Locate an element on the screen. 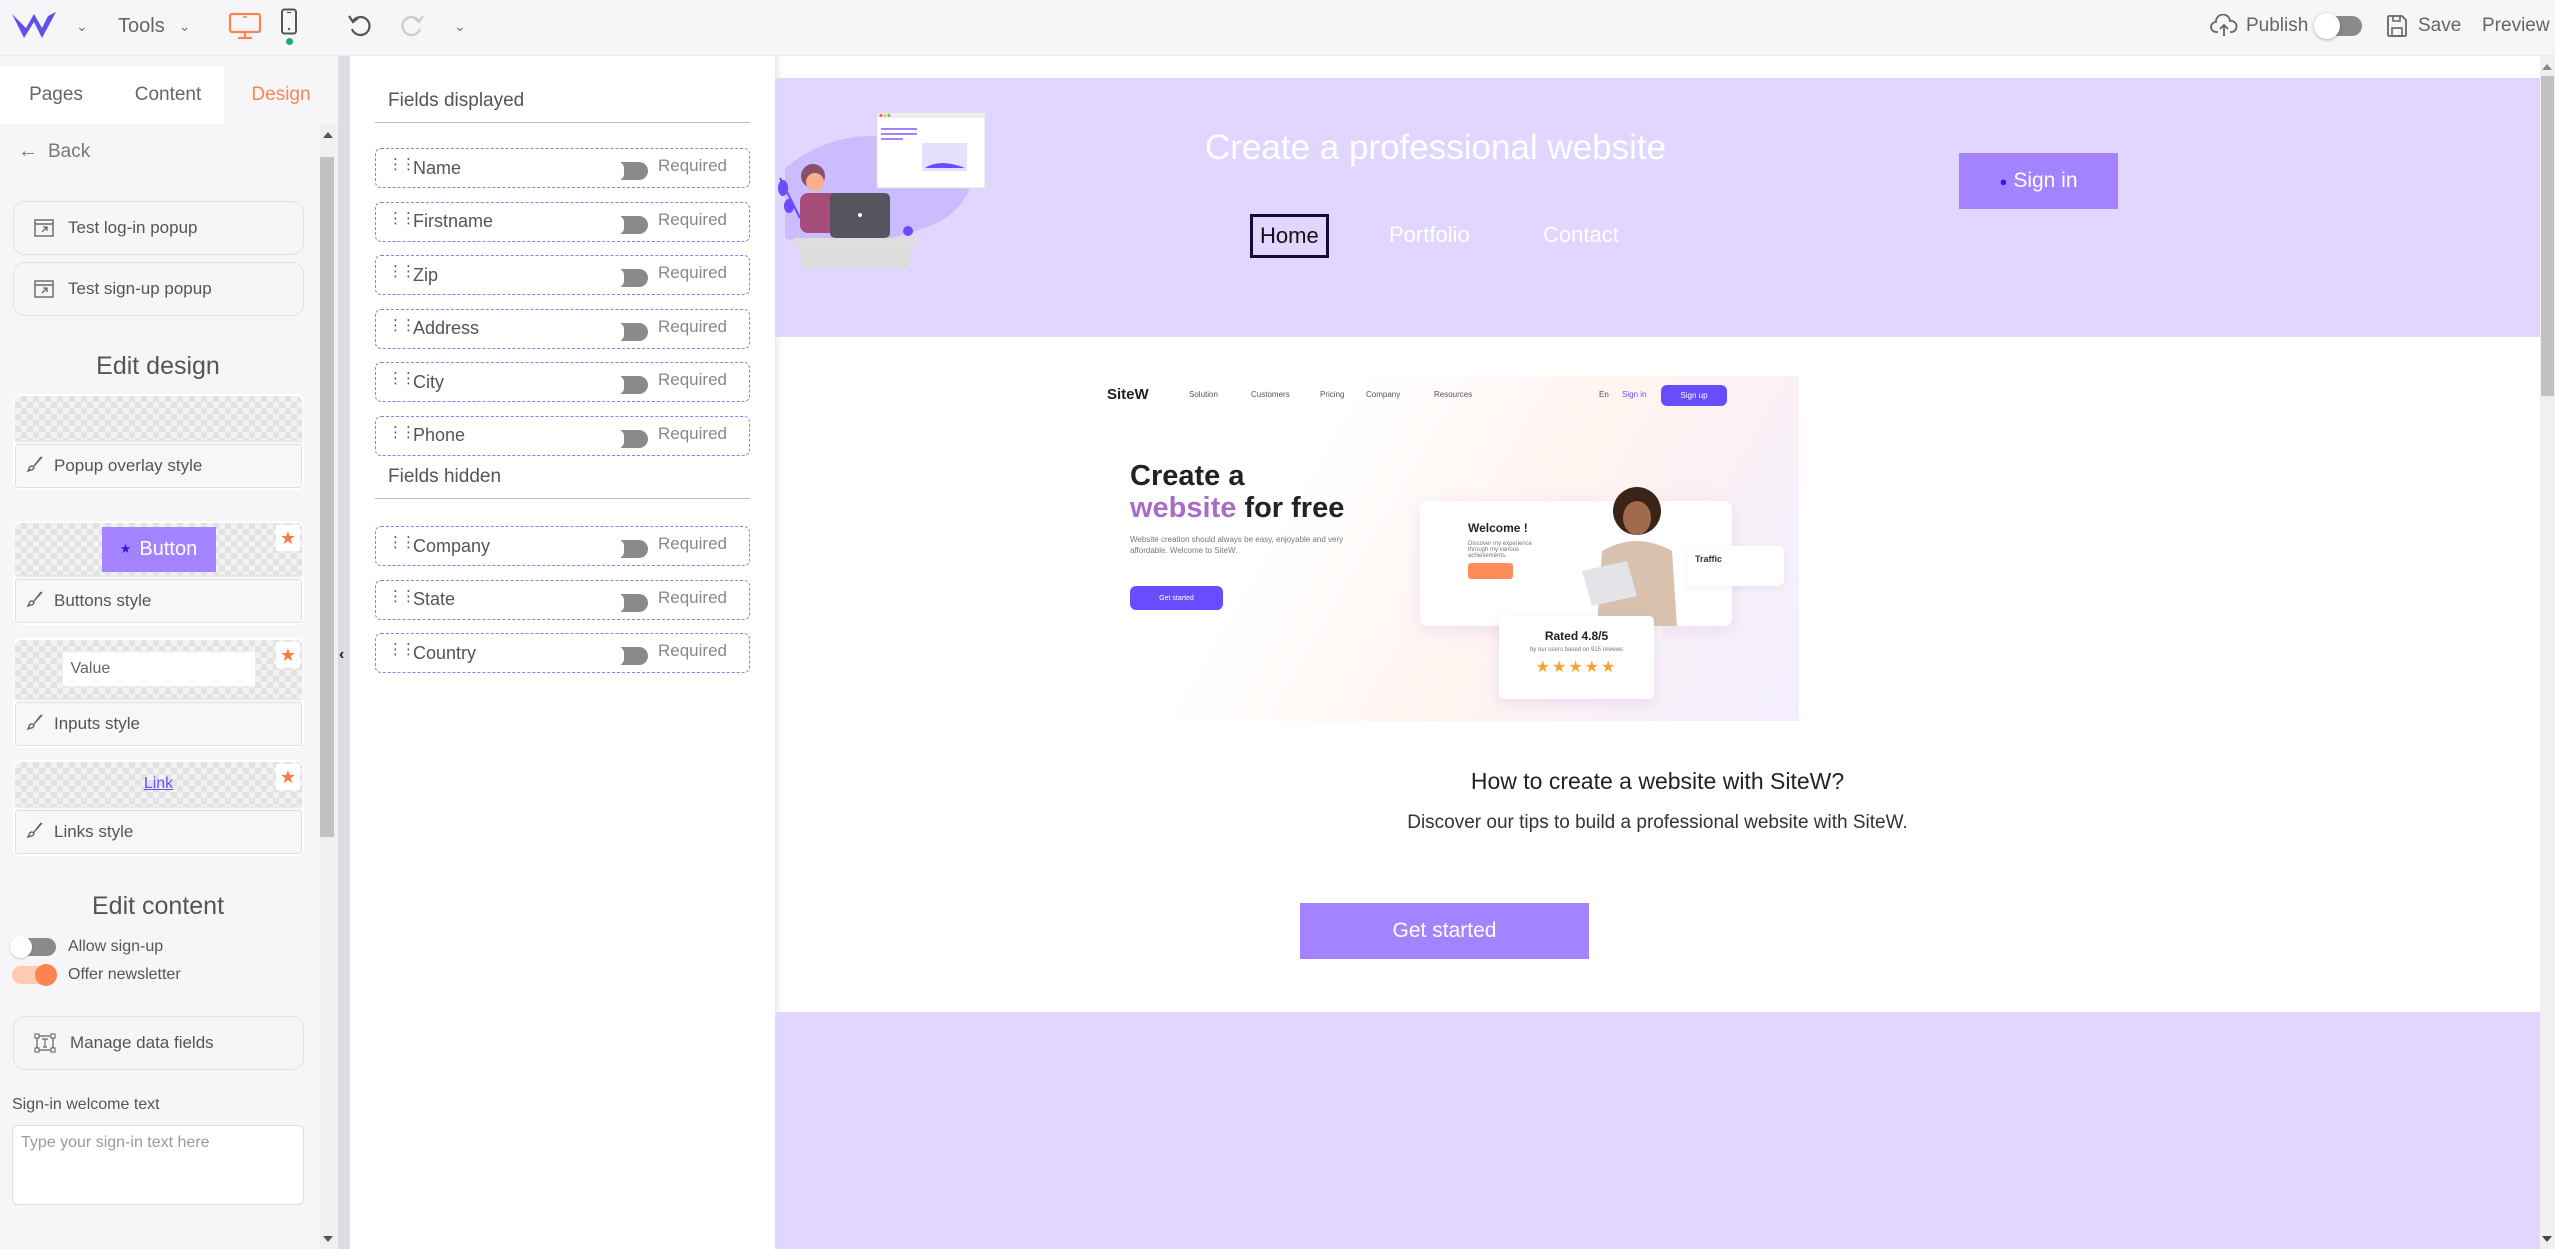  top-toolbar: ⌄ Tools ⌄ ⌄ Publish Save Preview is located at coordinates (1277, 28).